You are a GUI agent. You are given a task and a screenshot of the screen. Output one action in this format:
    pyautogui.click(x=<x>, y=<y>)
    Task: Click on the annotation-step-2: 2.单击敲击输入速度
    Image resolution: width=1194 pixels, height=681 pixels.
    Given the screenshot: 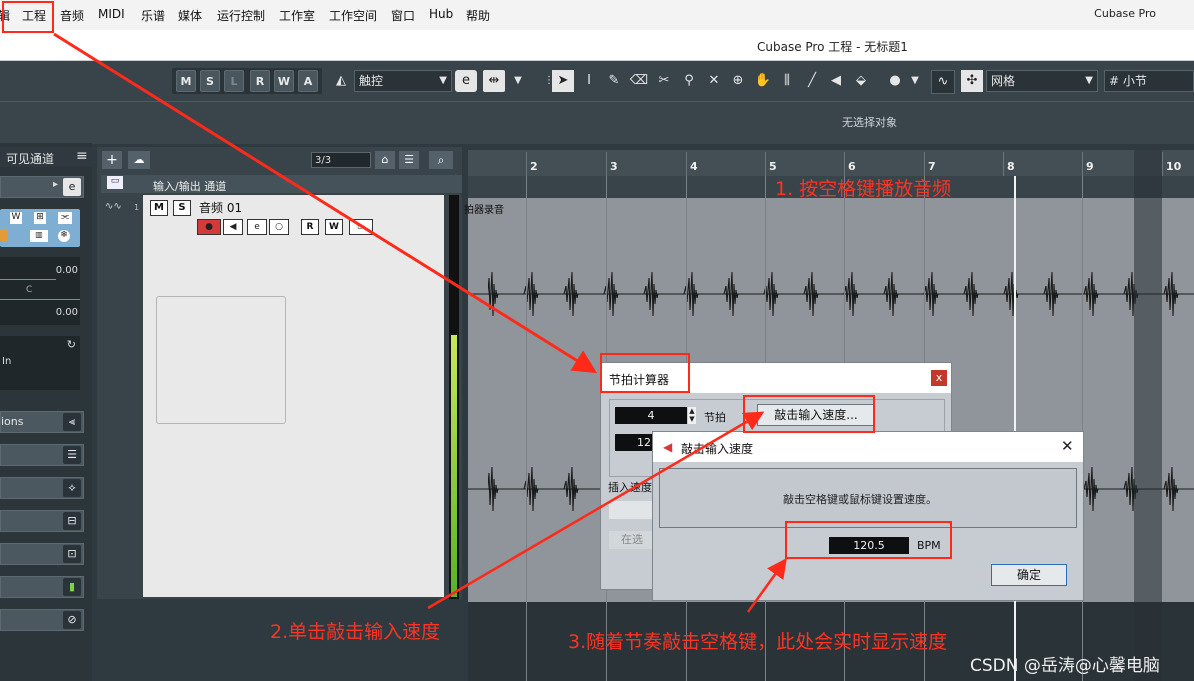 What is the action you would take?
    pyautogui.click(x=355, y=632)
    